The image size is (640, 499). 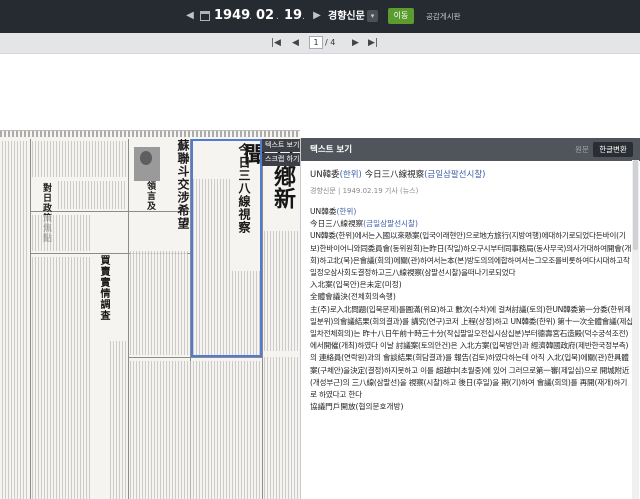 I want to click on day-value: 19, so click(x=293, y=16).